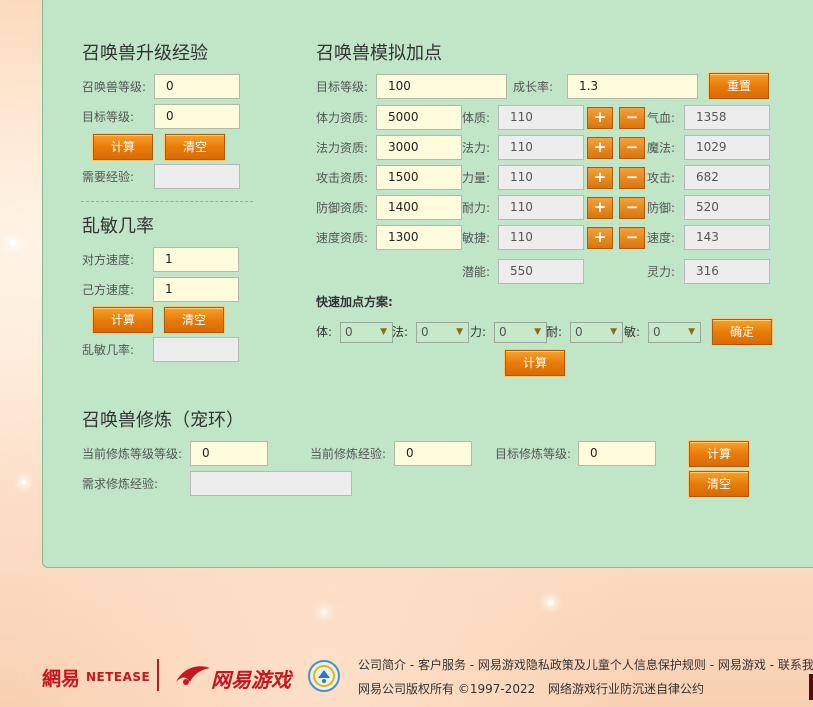 The width and height of the screenshot is (813, 707). What do you see at coordinates (348, 454) in the screenshot?
I see `train-cur-exp-label: 当前修炼经验:` at bounding box center [348, 454].